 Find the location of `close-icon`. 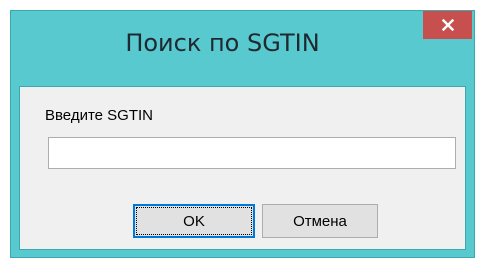

close-icon is located at coordinates (447, 25).